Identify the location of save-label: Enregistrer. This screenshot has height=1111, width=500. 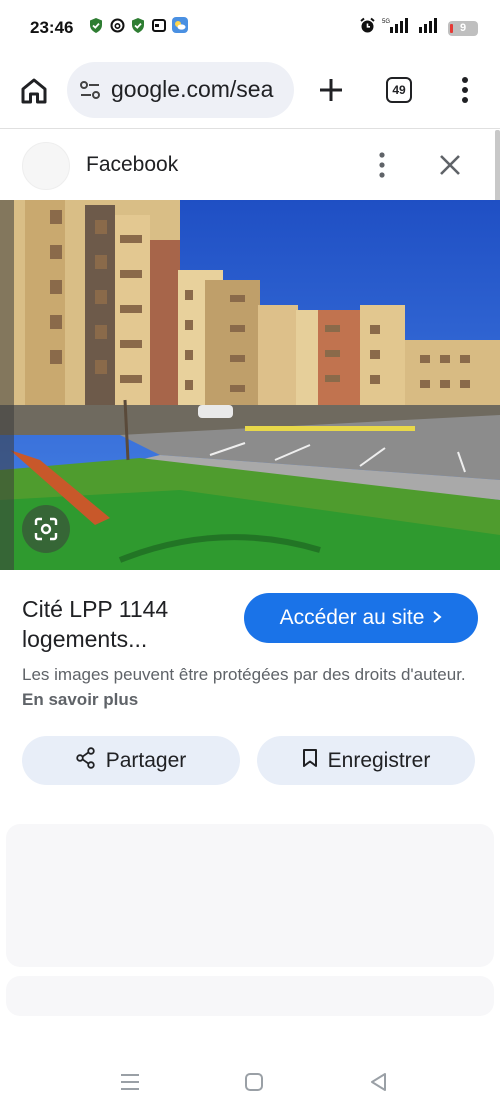
(379, 760).